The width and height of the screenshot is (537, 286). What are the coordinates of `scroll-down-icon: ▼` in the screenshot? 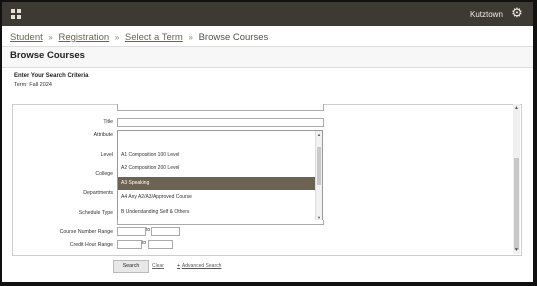 It's located at (516, 250).